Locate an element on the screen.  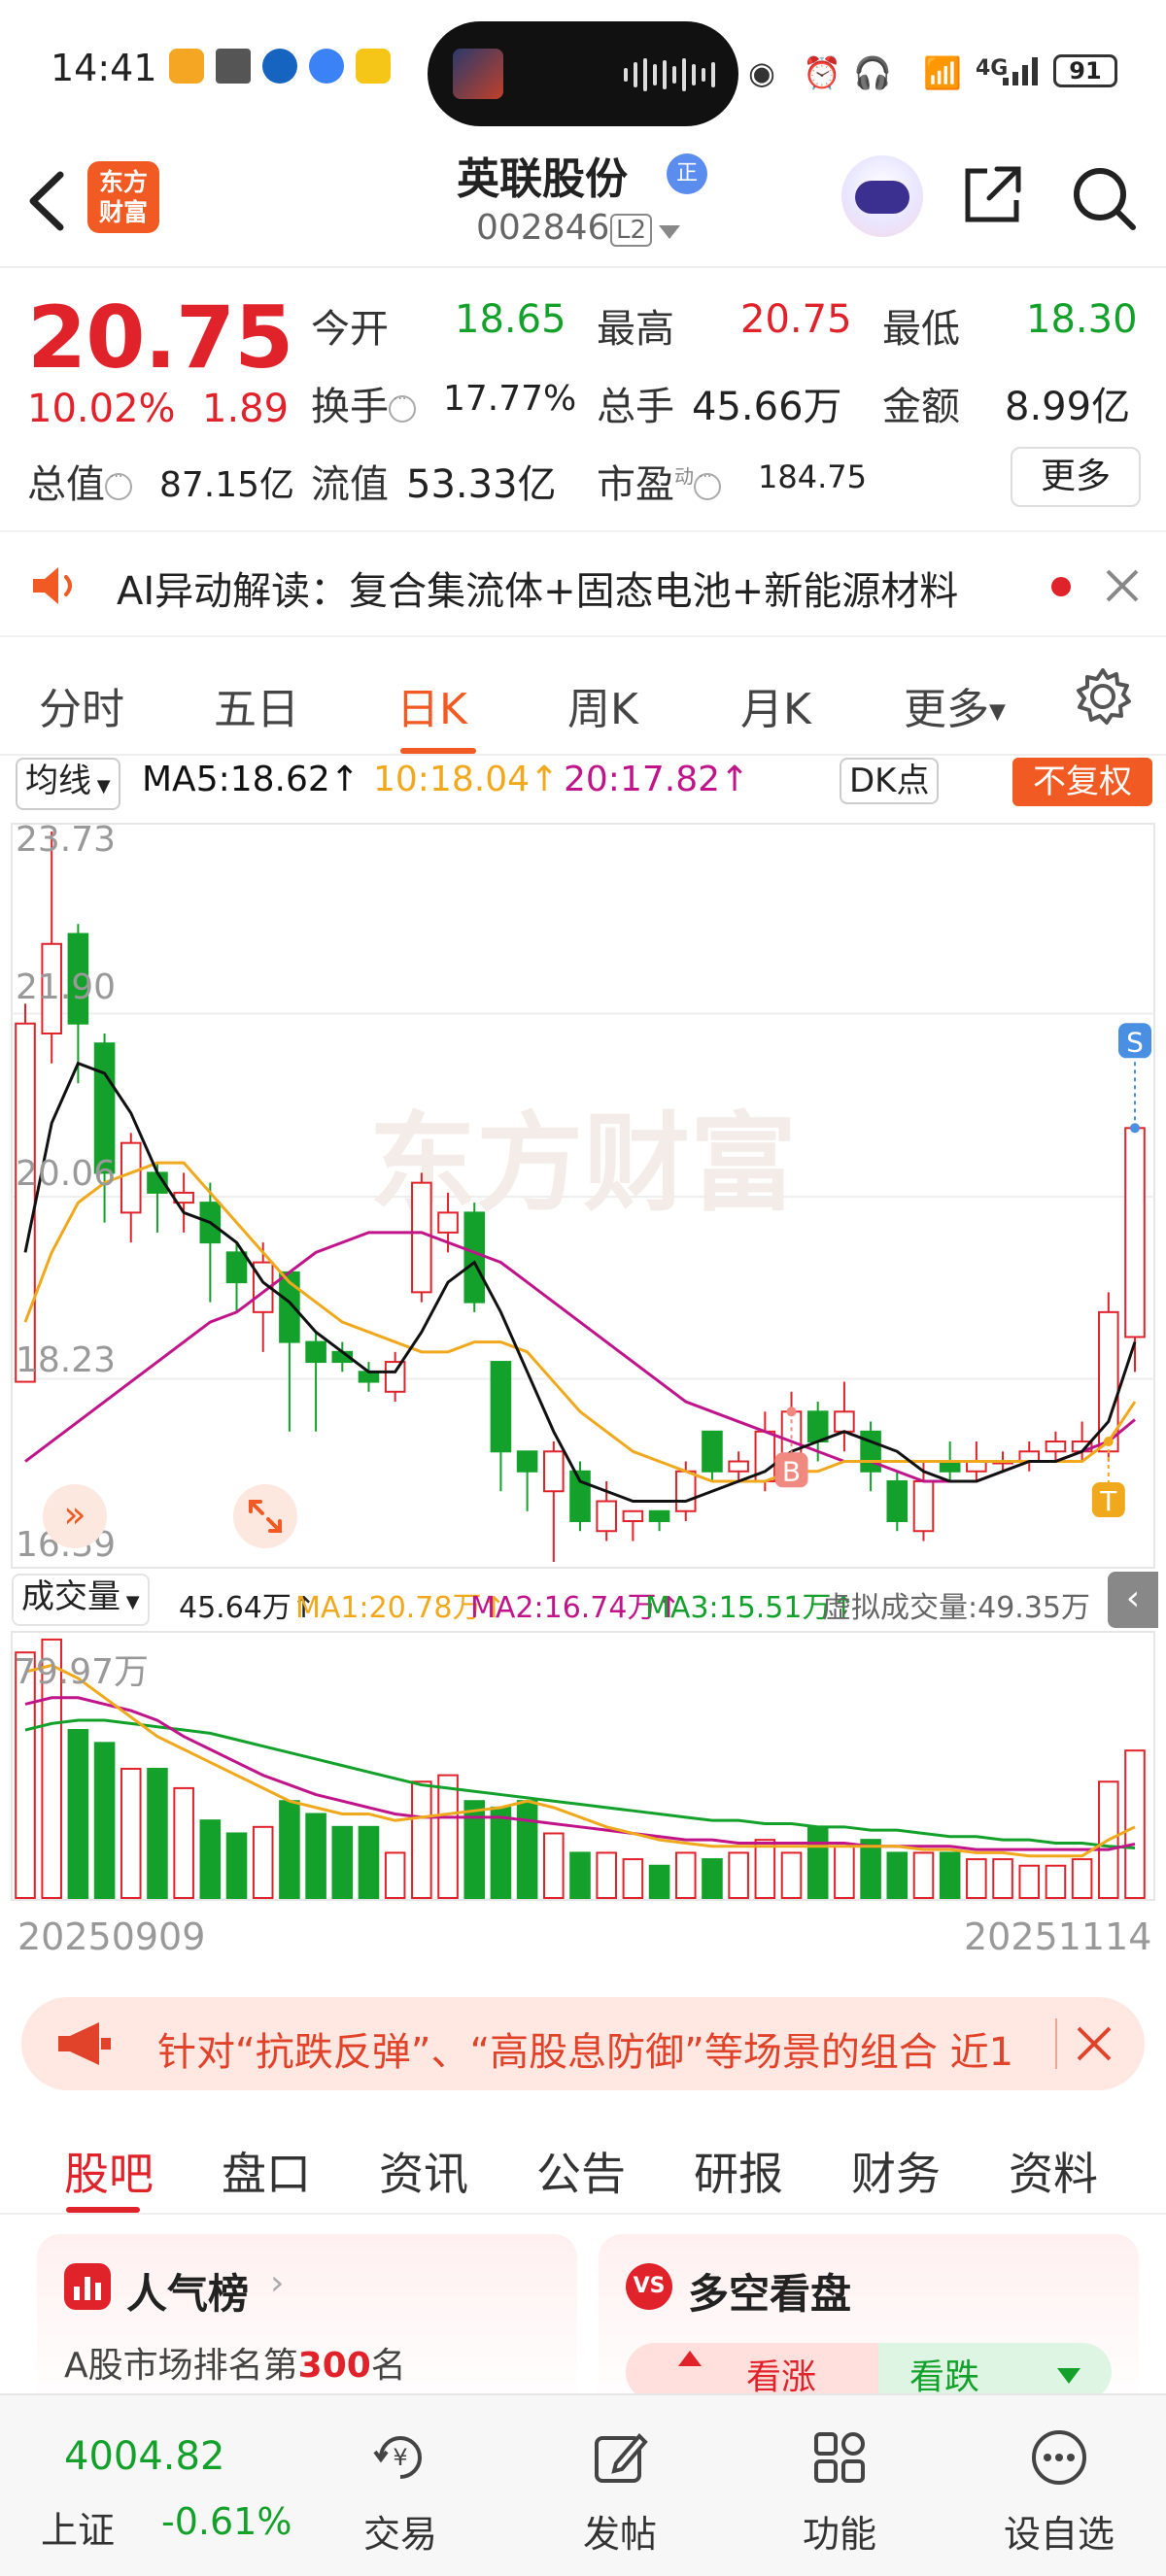
chevron-down-icon is located at coordinates (669, 232).